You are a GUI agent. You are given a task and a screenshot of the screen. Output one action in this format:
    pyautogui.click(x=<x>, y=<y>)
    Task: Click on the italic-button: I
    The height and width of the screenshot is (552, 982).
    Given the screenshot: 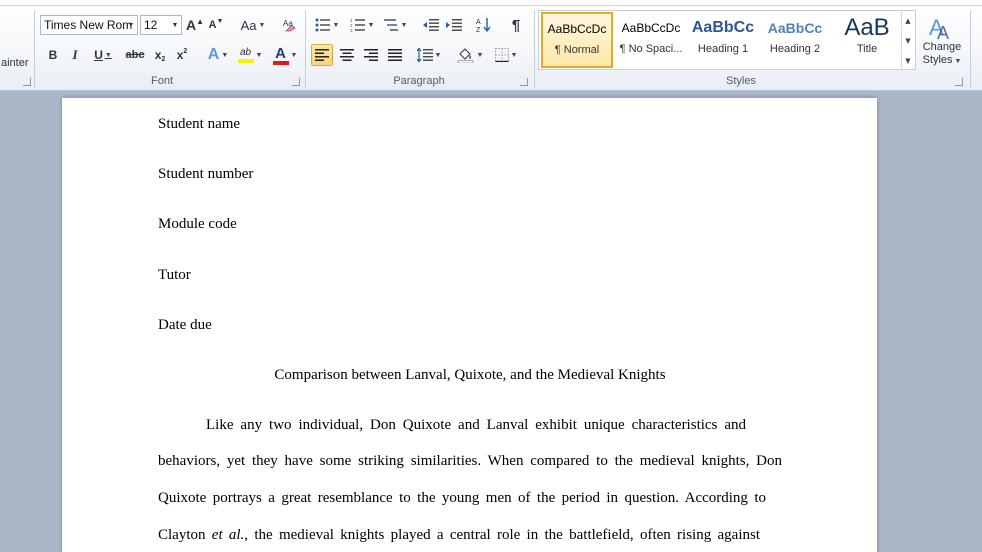 What is the action you would take?
    pyautogui.click(x=75, y=55)
    